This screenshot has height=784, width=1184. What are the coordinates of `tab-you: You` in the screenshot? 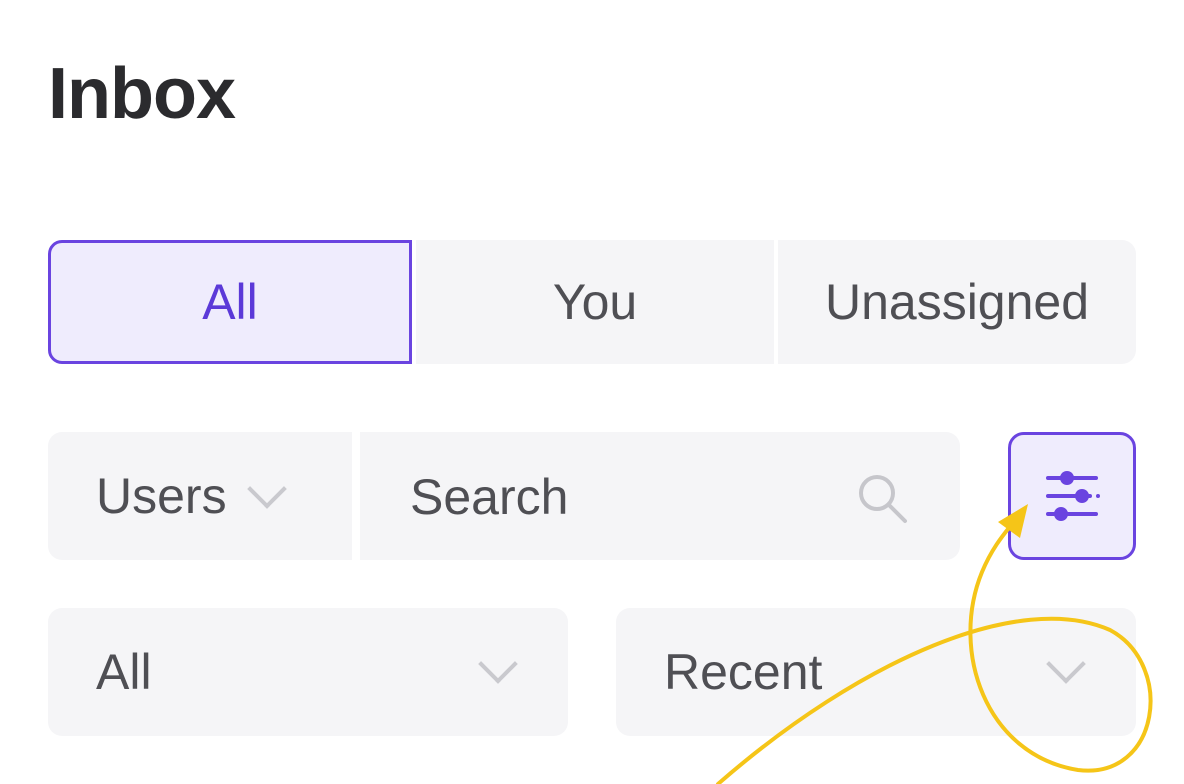 It's located at (595, 302).